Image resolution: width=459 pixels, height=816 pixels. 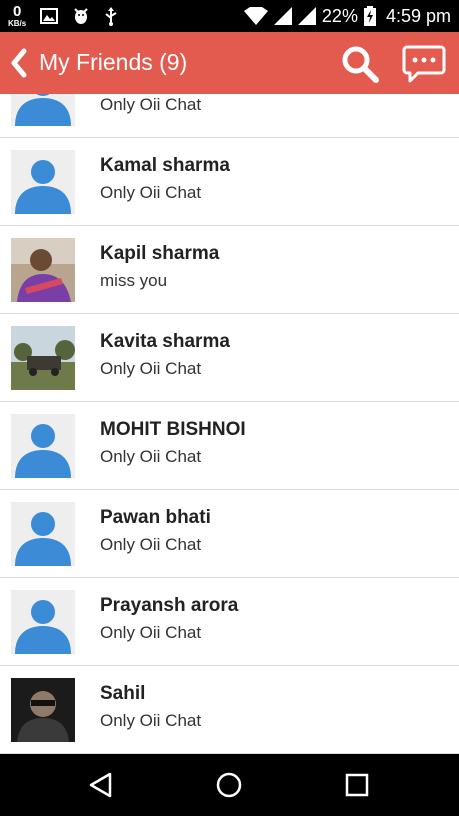 What do you see at coordinates (229, 358) in the screenshot?
I see `friend-row: Kavita sharma Only Oii Chat` at bounding box center [229, 358].